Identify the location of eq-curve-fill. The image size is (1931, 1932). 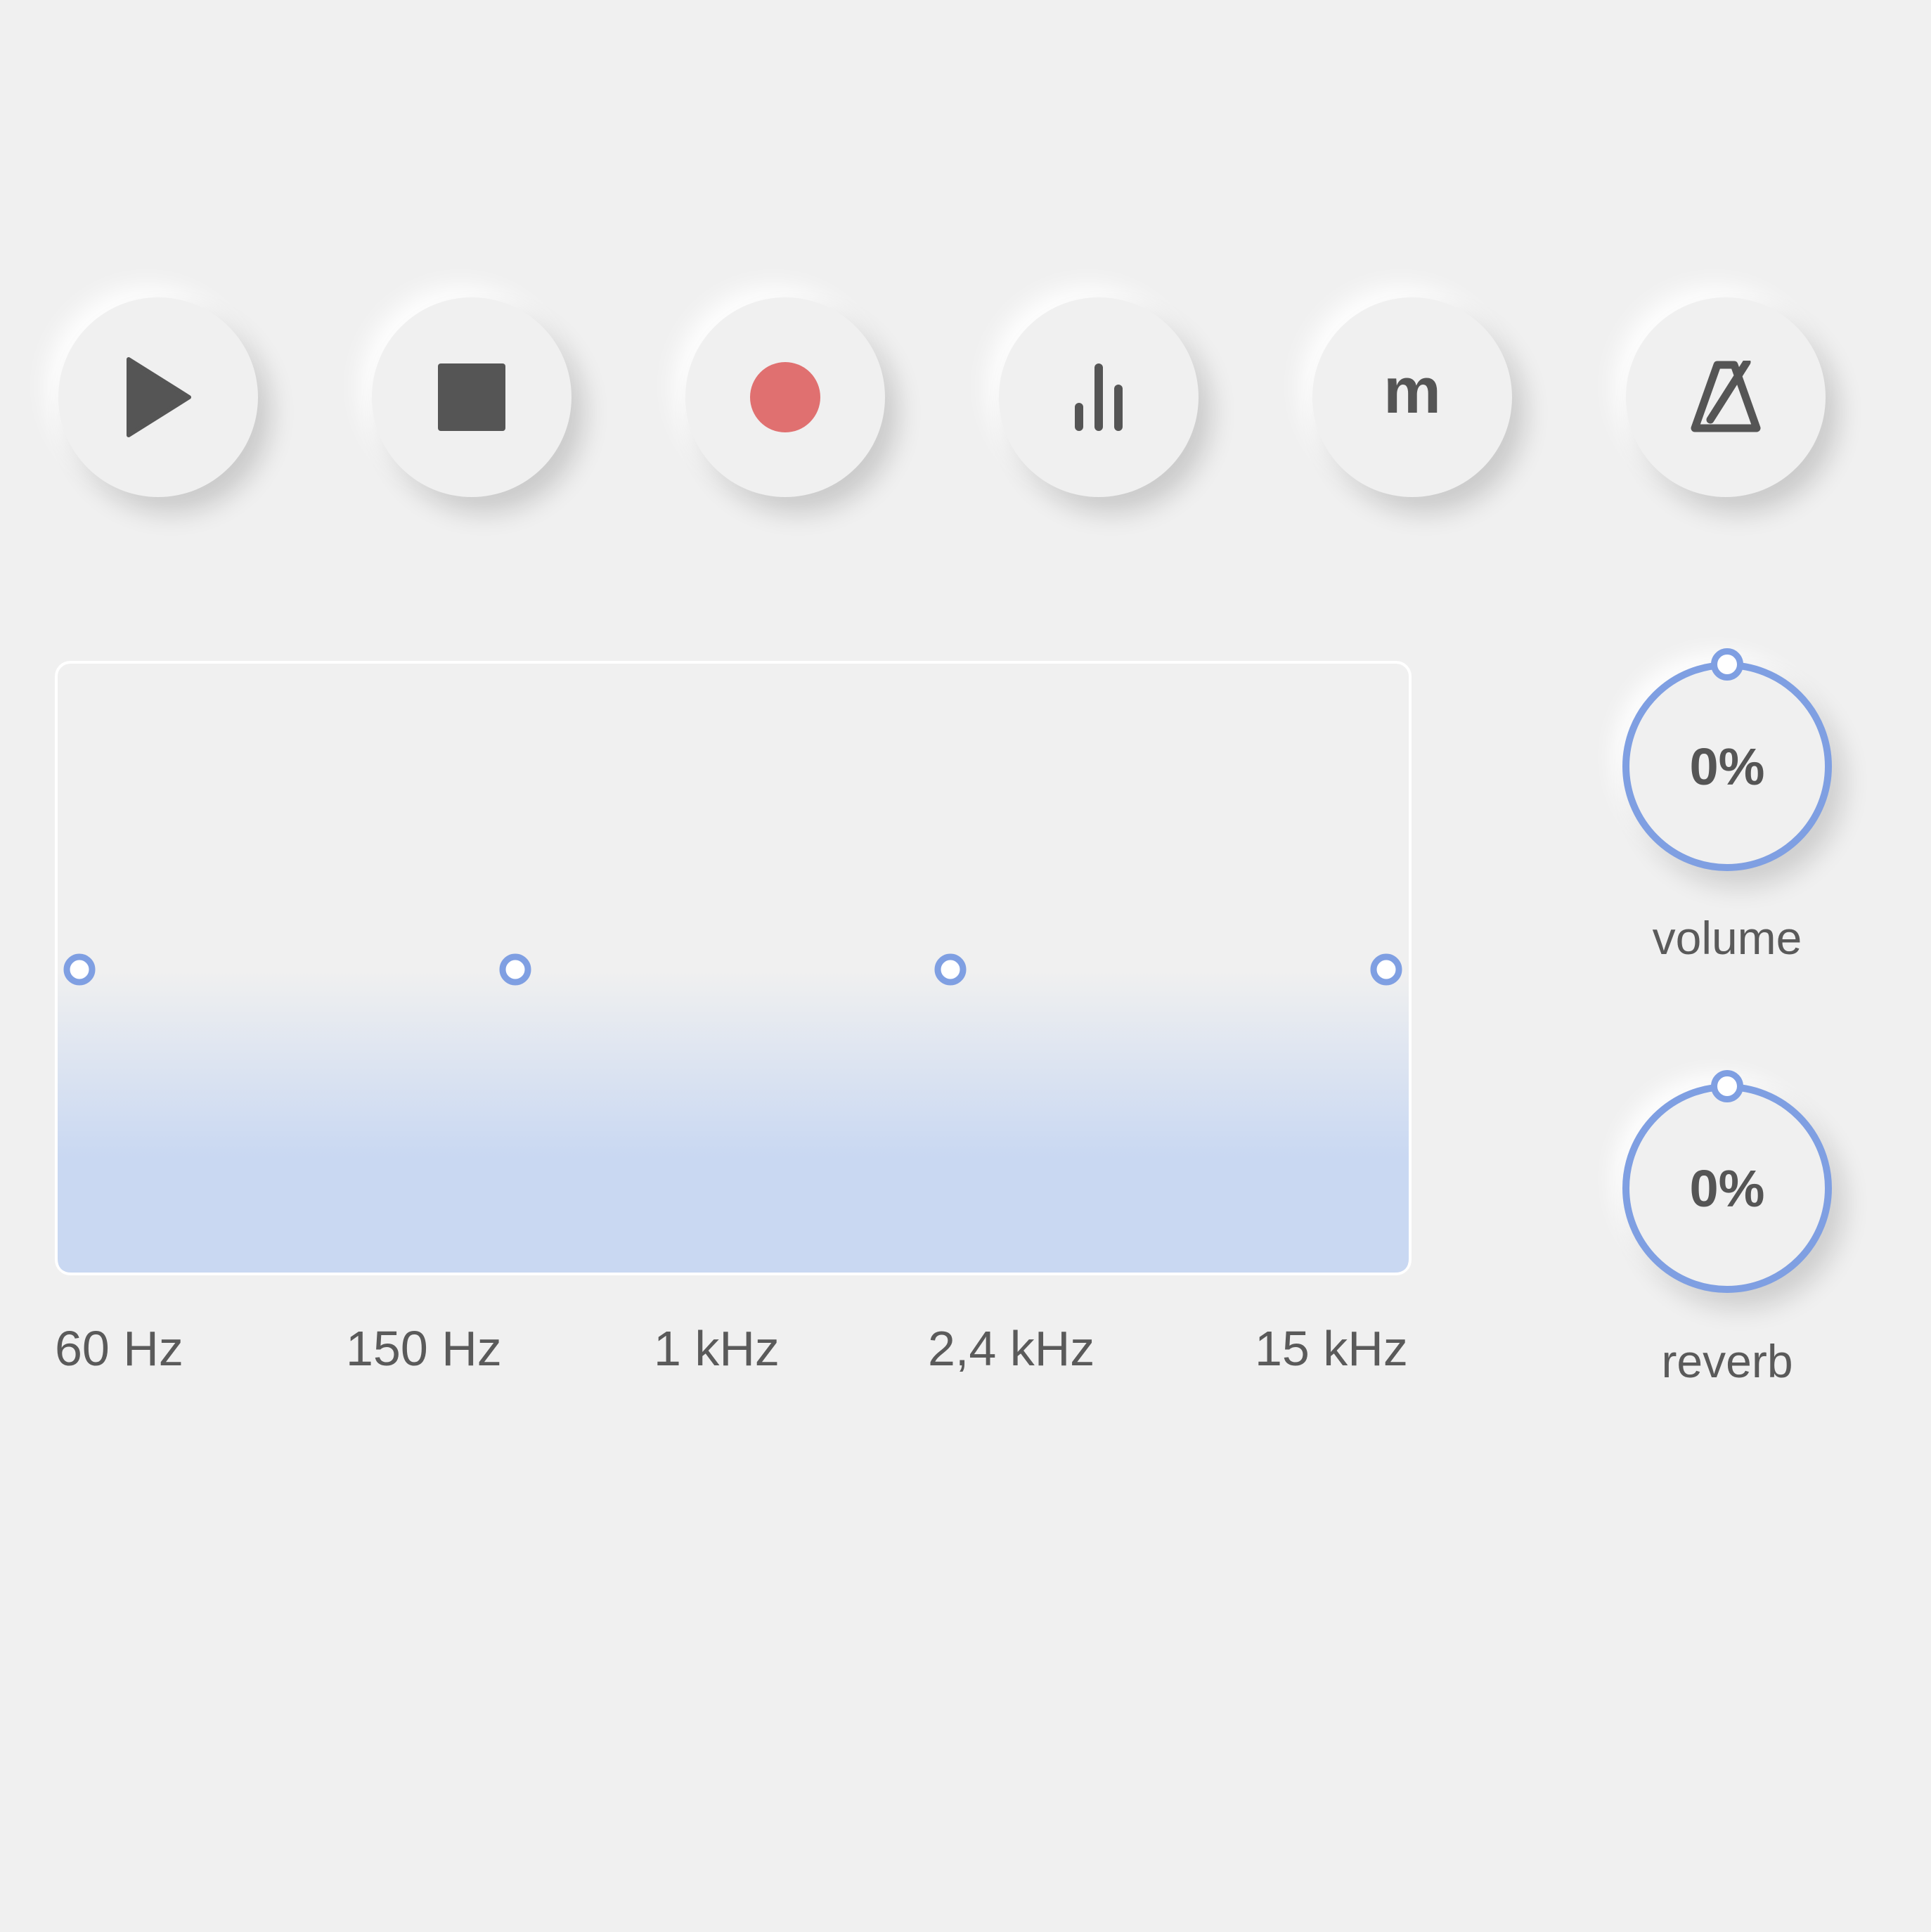
(733, 1121).